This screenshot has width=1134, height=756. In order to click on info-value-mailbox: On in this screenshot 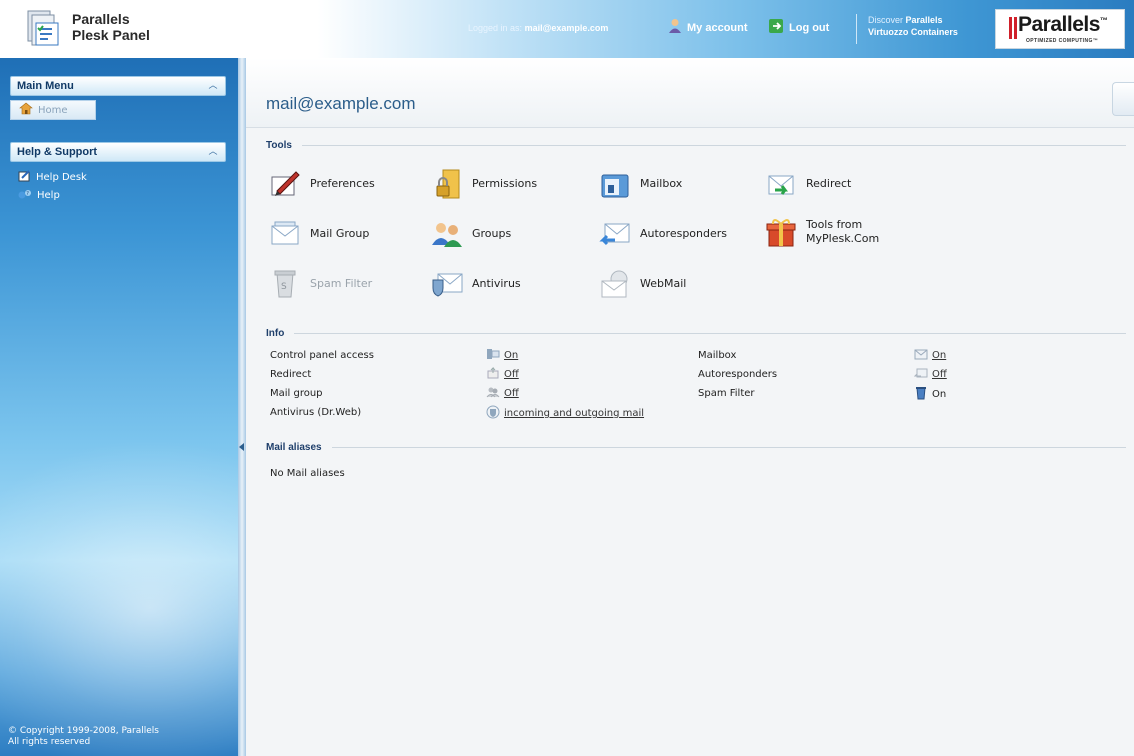, I will do `click(930, 355)`.